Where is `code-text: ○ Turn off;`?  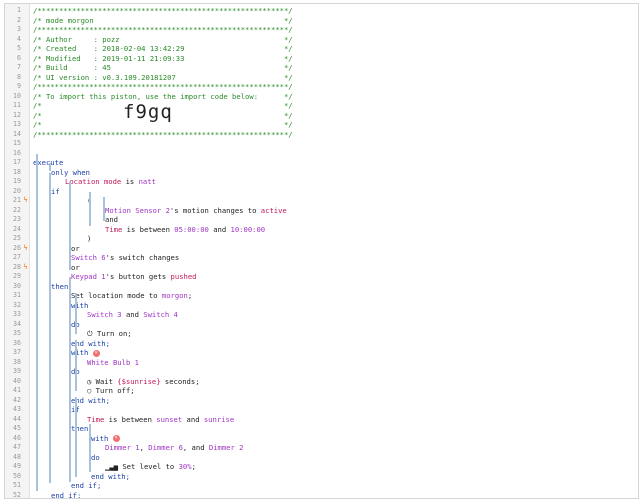 code-text: ○ Turn off; is located at coordinates (362, 391).